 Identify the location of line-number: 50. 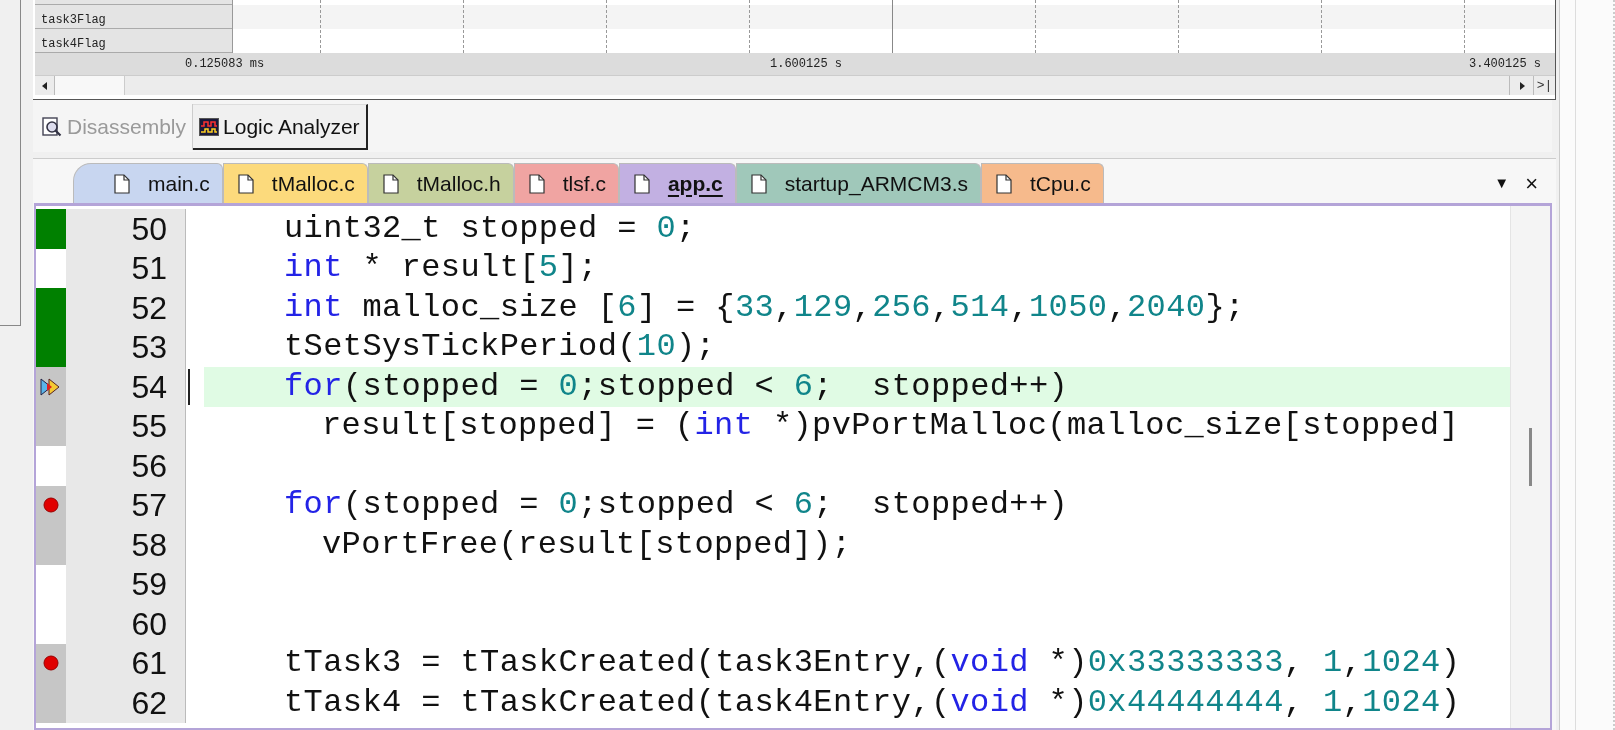
(149, 228).